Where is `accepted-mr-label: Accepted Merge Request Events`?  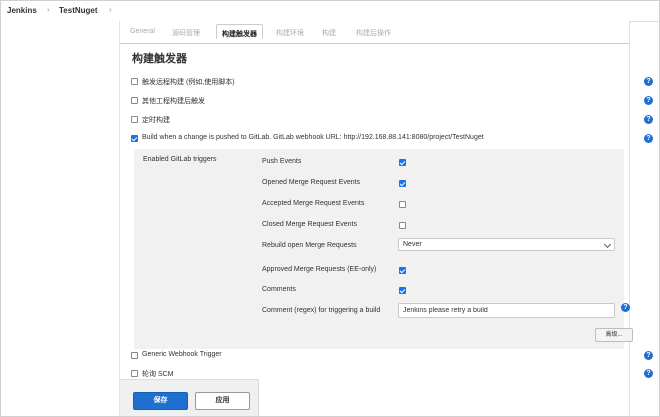
accepted-mr-label: Accepted Merge Request Events is located at coordinates (313, 203).